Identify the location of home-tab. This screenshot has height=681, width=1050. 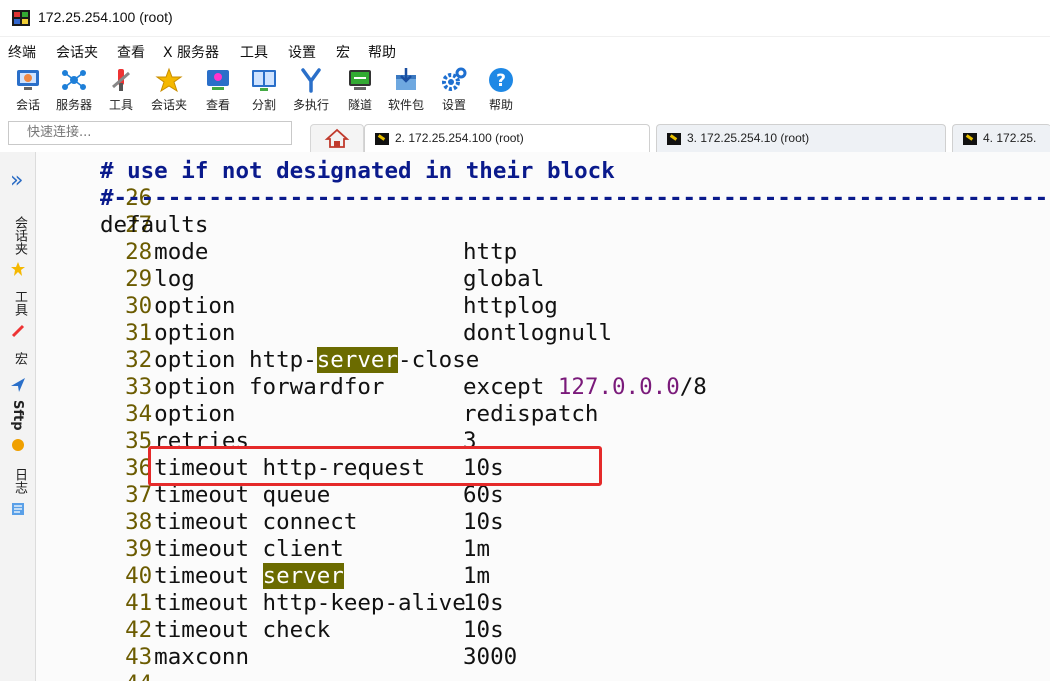
(337, 138).